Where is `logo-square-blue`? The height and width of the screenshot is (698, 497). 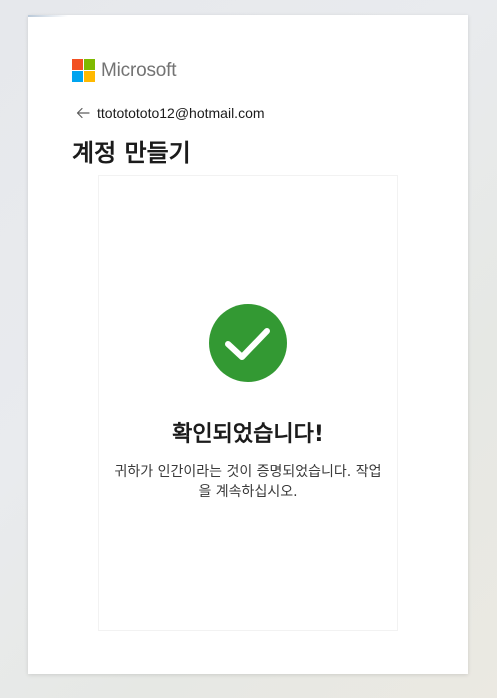 logo-square-blue is located at coordinates (77, 76).